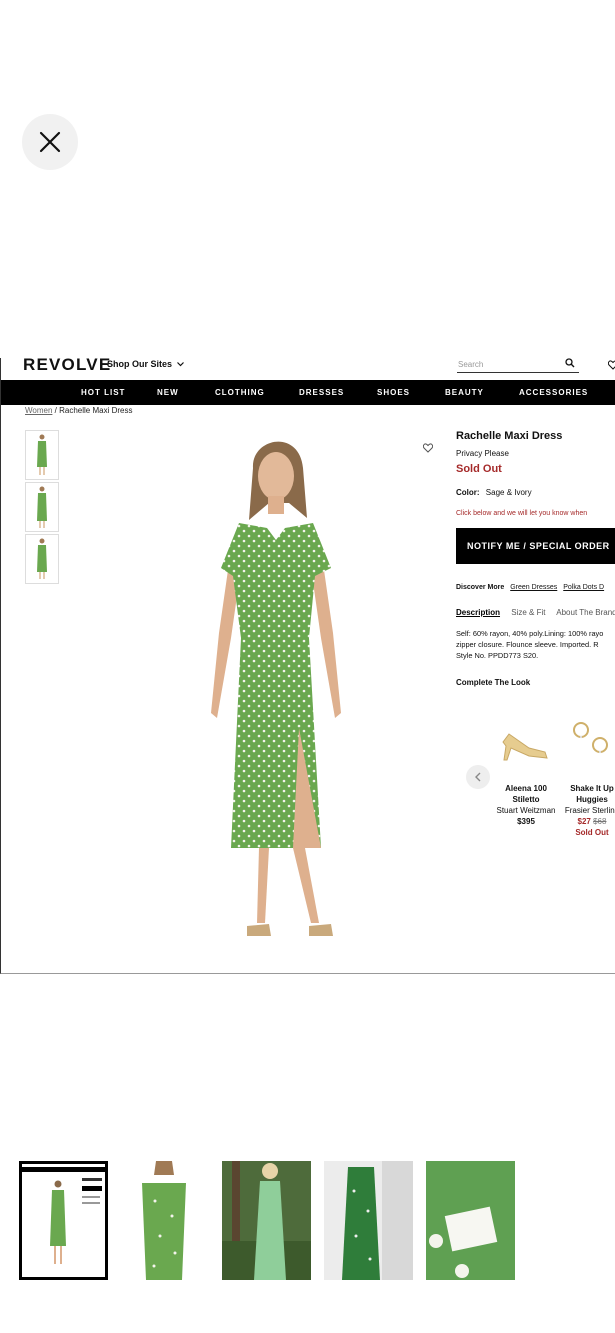 The width and height of the screenshot is (615, 1333). What do you see at coordinates (482, 453) in the screenshot?
I see `product-brand: Privacy Please` at bounding box center [482, 453].